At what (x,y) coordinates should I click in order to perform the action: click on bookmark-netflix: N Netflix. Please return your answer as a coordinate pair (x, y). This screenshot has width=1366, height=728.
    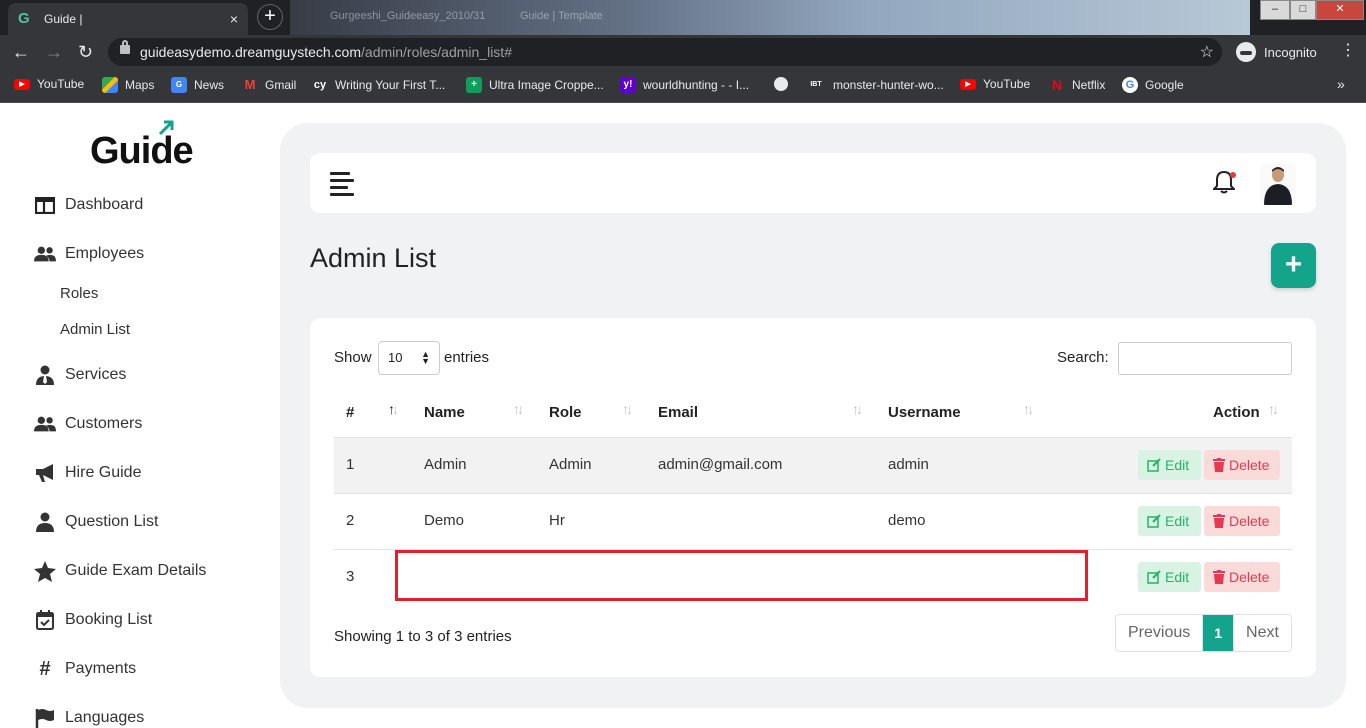
    Looking at the image, I should click on (1077, 85).